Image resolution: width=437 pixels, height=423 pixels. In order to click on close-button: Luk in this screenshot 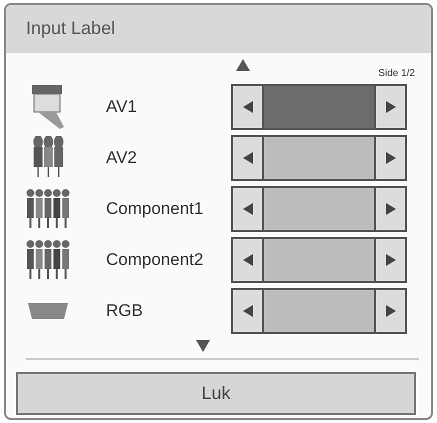, I will do `click(216, 393)`.